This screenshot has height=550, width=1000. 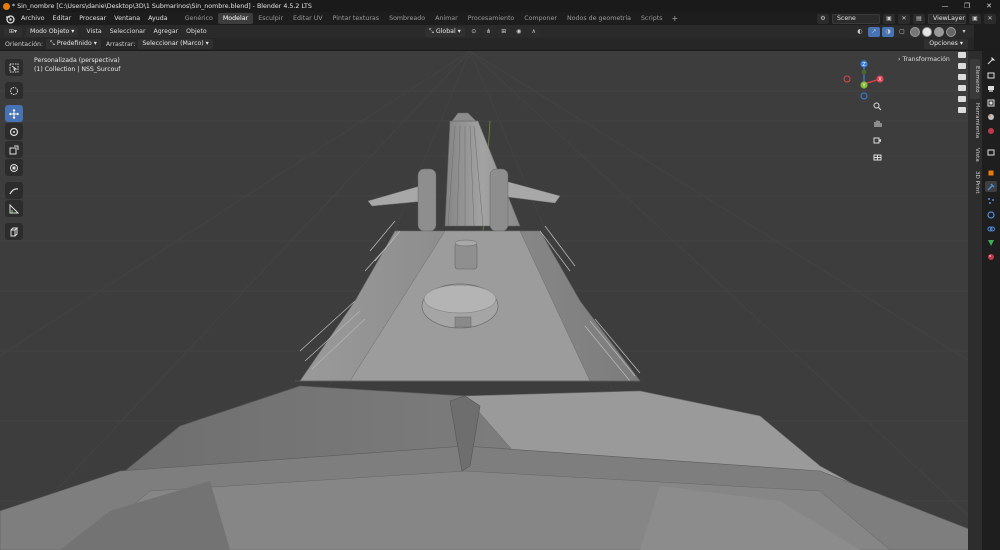 I want to click on tab-elemento: Elemento, so click(x=975, y=79).